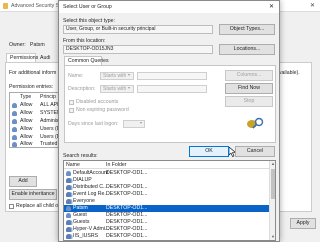 The height and width of the screenshot is (242, 320). I want to click on result-name: Everyone, so click(84, 201).